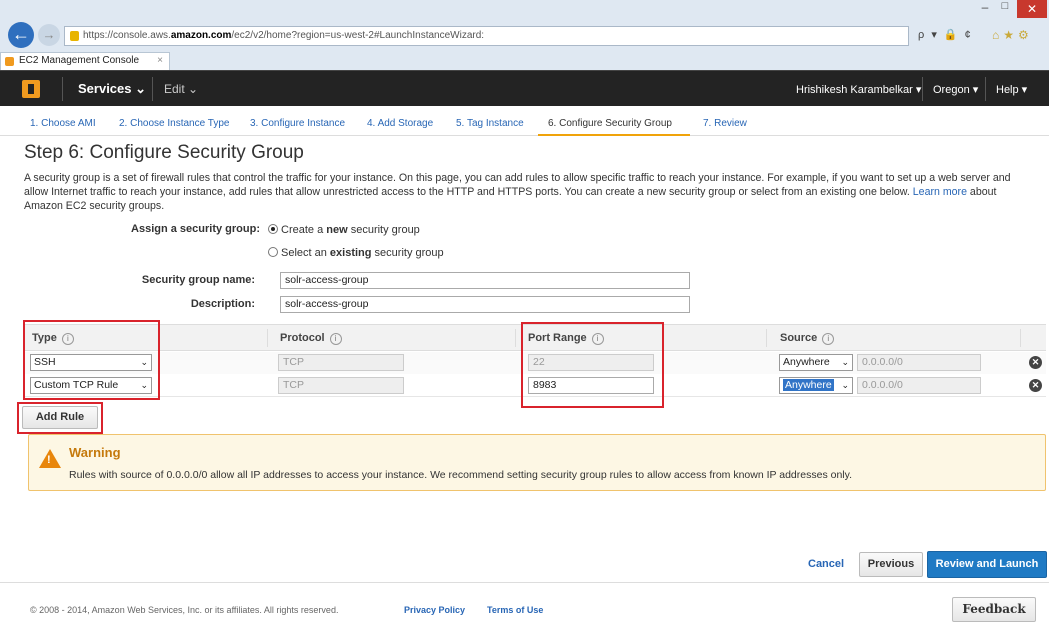 The width and height of the screenshot is (1049, 625). Describe the element at coordinates (1032, 9) in the screenshot. I see `close-window-icon: ✕` at that location.